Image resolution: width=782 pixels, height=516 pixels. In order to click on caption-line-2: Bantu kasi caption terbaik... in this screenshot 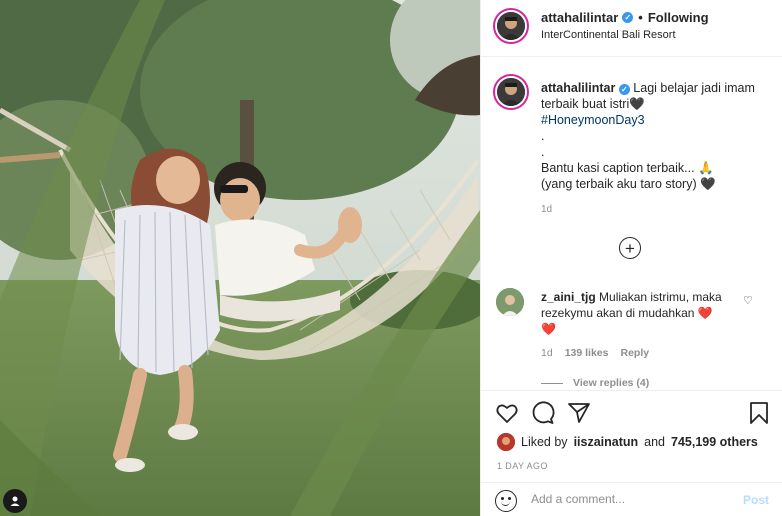, I will do `click(618, 168)`.